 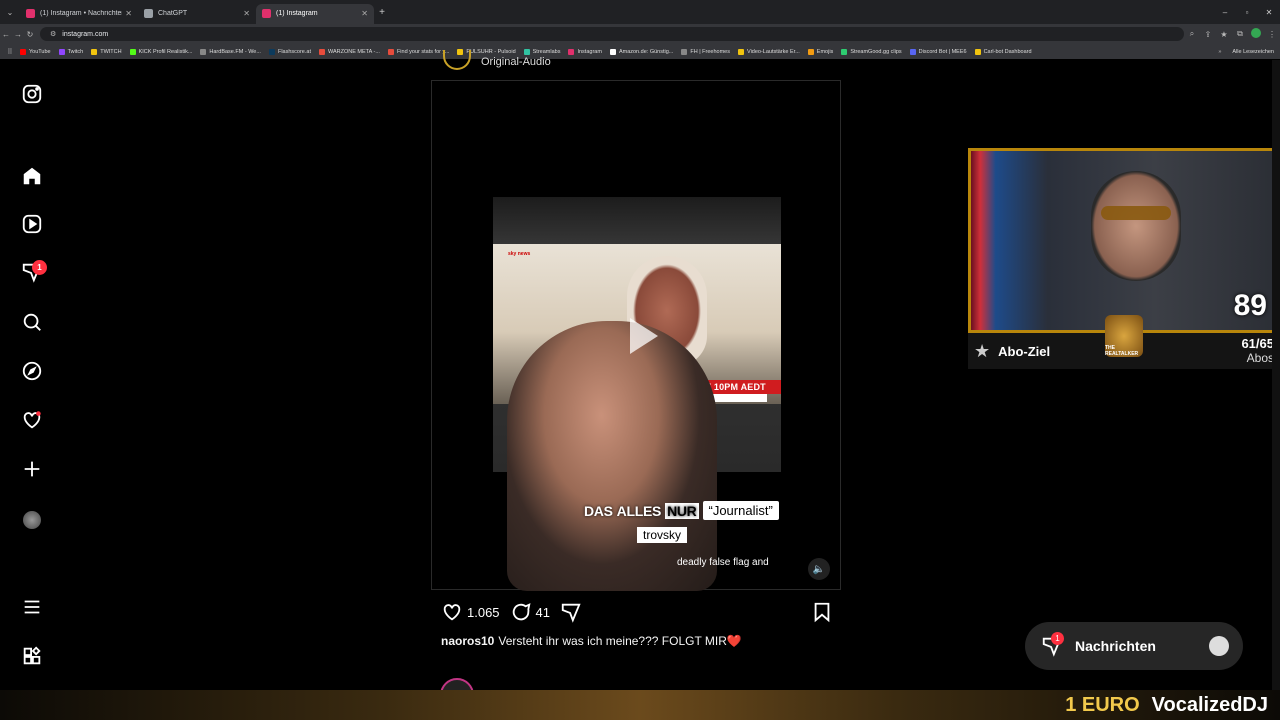 What do you see at coordinates (1253, 52) in the screenshot?
I see `all-bookmarks-link: Alle Lesezeichen` at bounding box center [1253, 52].